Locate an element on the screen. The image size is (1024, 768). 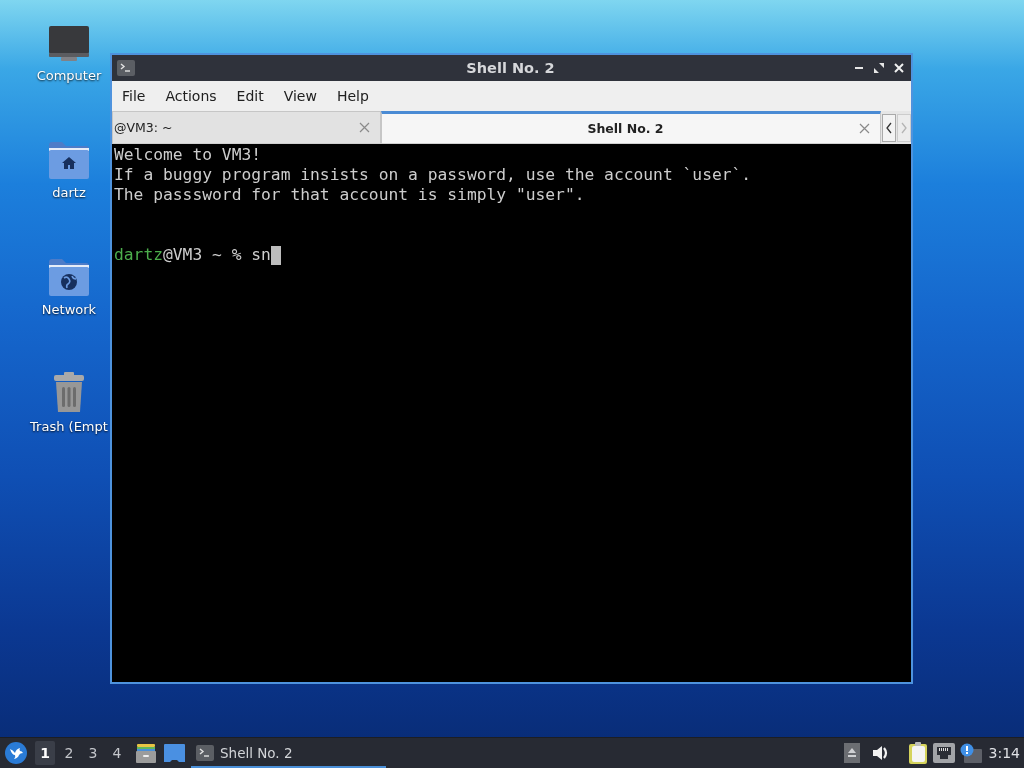
menu-item: Actions is located at coordinates (191, 96).